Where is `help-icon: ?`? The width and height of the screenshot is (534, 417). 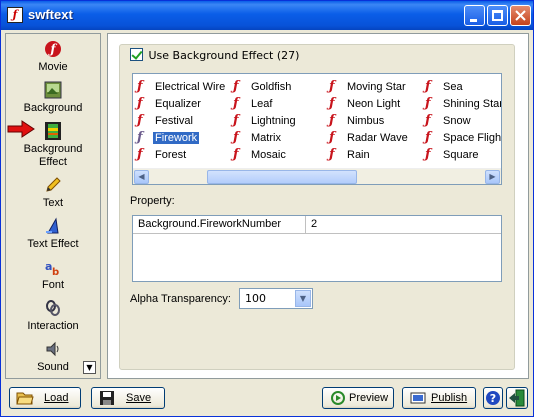
help-icon: ? is located at coordinates (493, 398).